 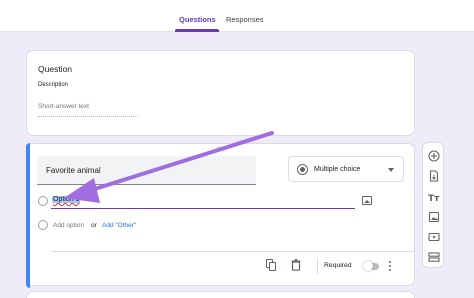 What do you see at coordinates (390, 266) in the screenshot?
I see `more-vert-icon` at bounding box center [390, 266].